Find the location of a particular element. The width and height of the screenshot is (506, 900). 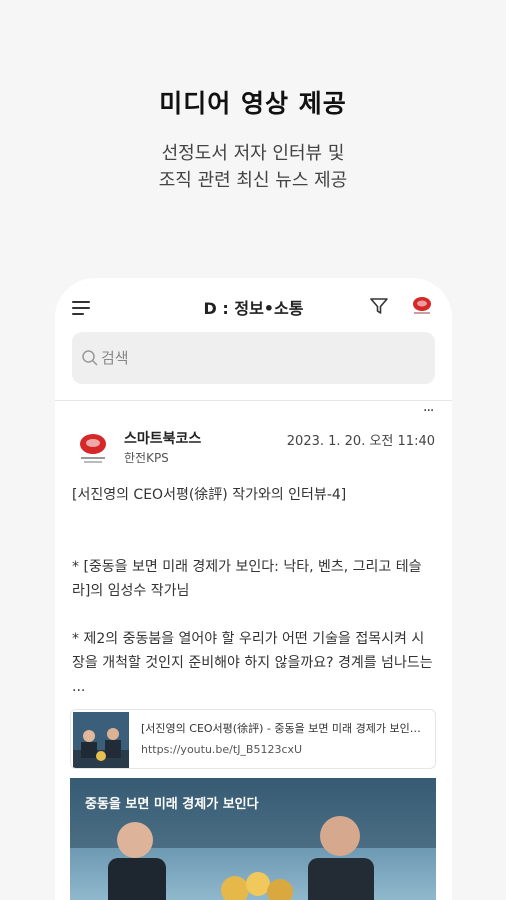

promo-subtitle: 선정도서 저자 인터뷰 및 조직 관련 최신 뉴스 제공 is located at coordinates (253, 167).